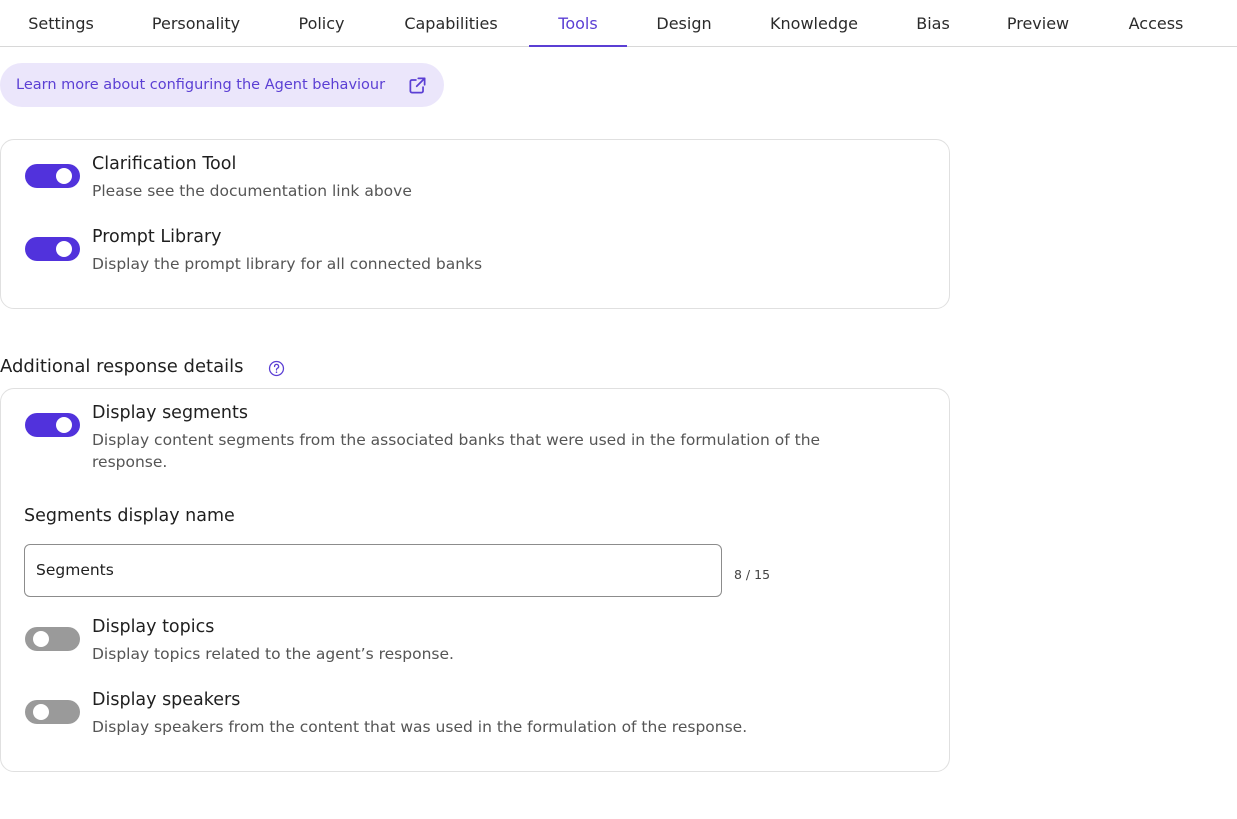 This screenshot has width=1237, height=819. I want to click on question-circle-icon, so click(276, 368).